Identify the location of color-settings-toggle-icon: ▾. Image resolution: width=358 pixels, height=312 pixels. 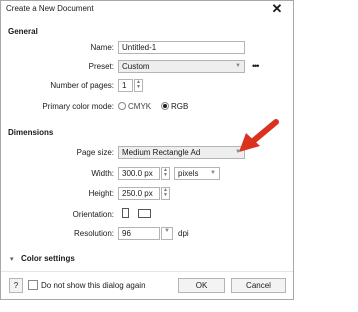
(12, 259).